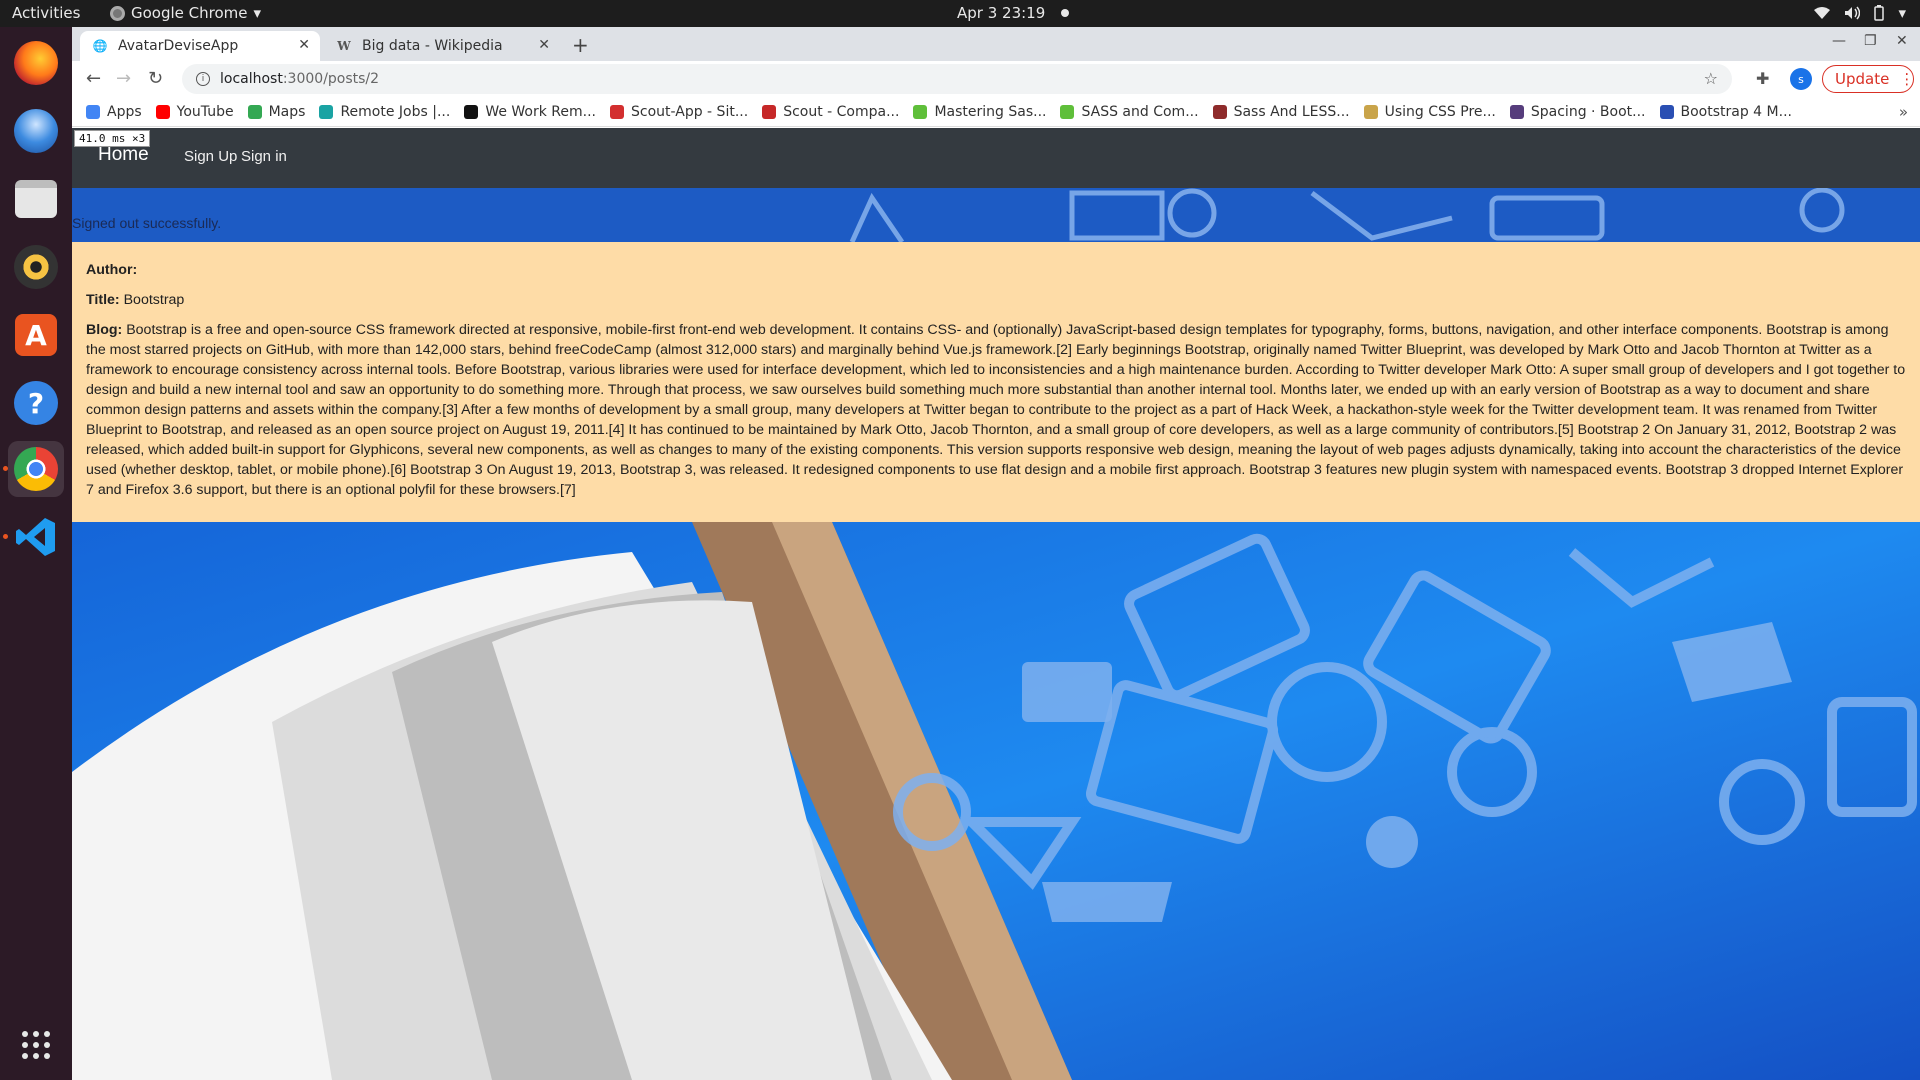 This screenshot has height=1080, width=1920. What do you see at coordinates (1801, 79) in the screenshot?
I see `profile-avatar: s` at bounding box center [1801, 79].